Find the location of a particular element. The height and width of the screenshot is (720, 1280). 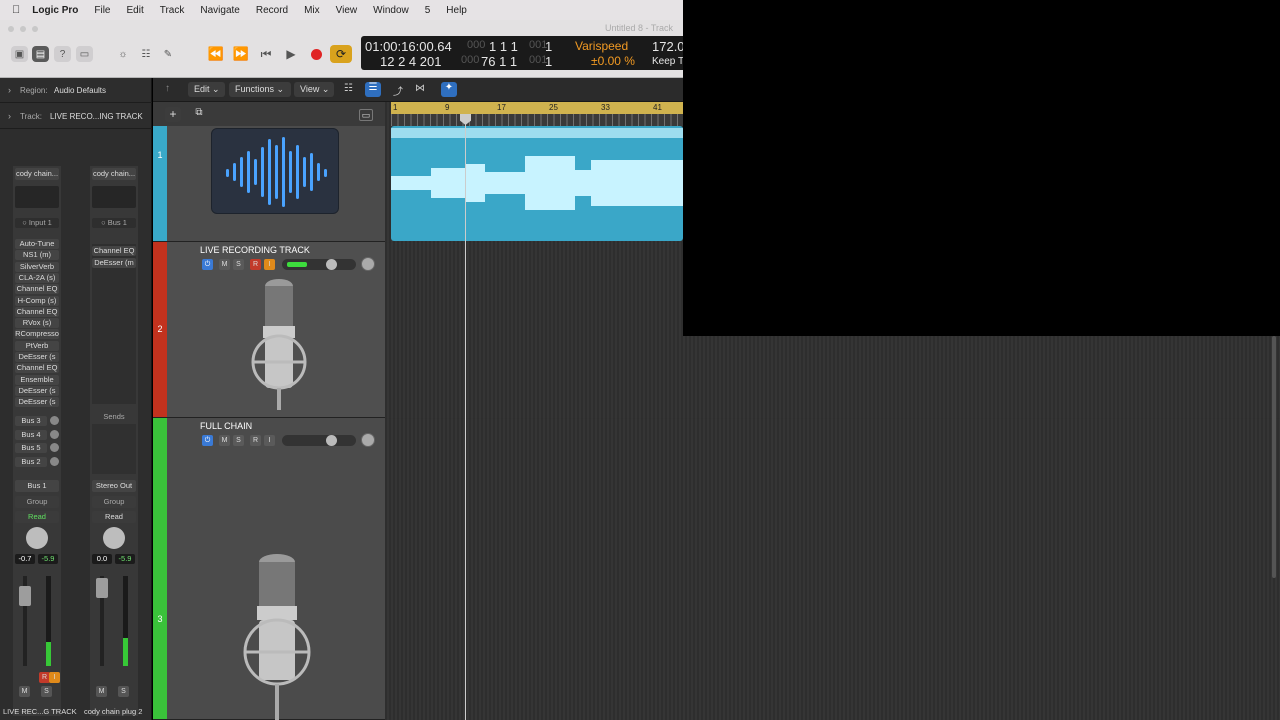

strip1-plugin: RVox (s) is located at coordinates (37, 323).